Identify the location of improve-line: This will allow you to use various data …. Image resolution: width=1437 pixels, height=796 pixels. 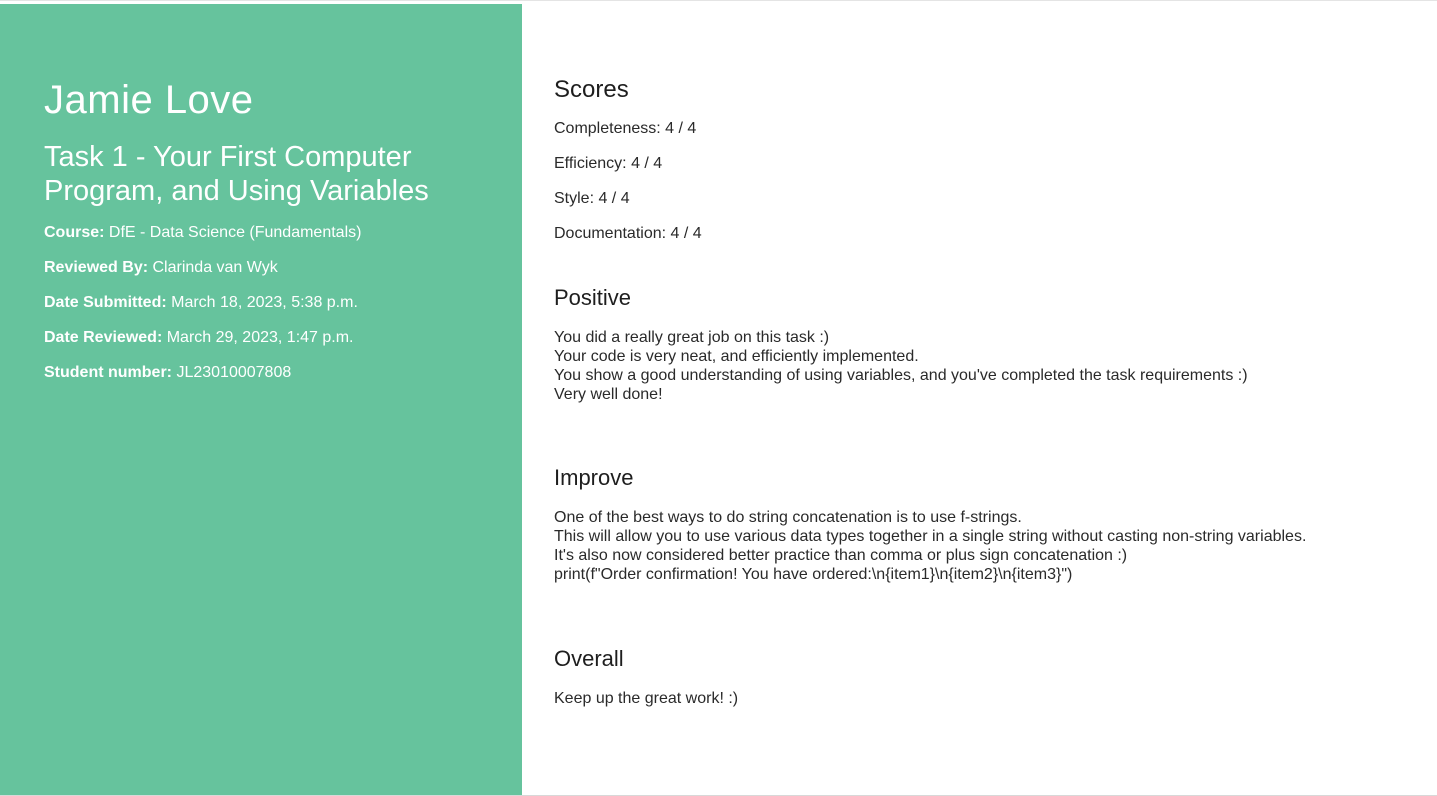
(930, 536).